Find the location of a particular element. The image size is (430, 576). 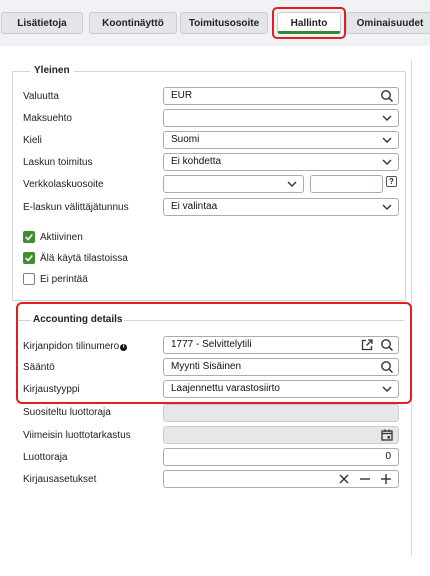

tab-ominaisuudet: Ominaisuudet is located at coordinates (388, 23).